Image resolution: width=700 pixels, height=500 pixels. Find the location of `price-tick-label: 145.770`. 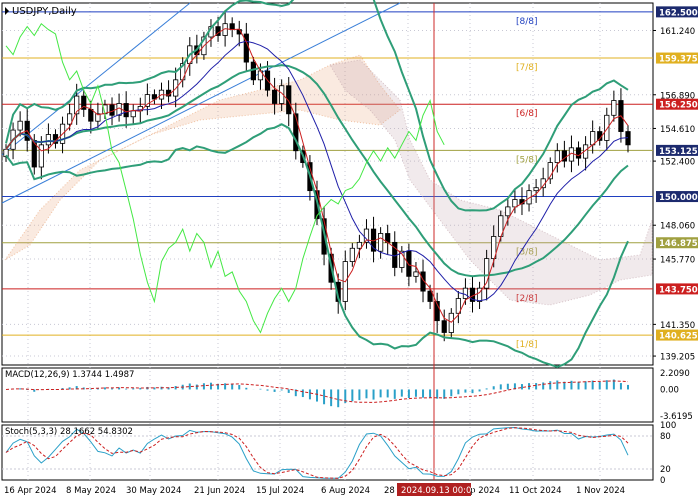

price-tick-label: 145.770 is located at coordinates (677, 261).